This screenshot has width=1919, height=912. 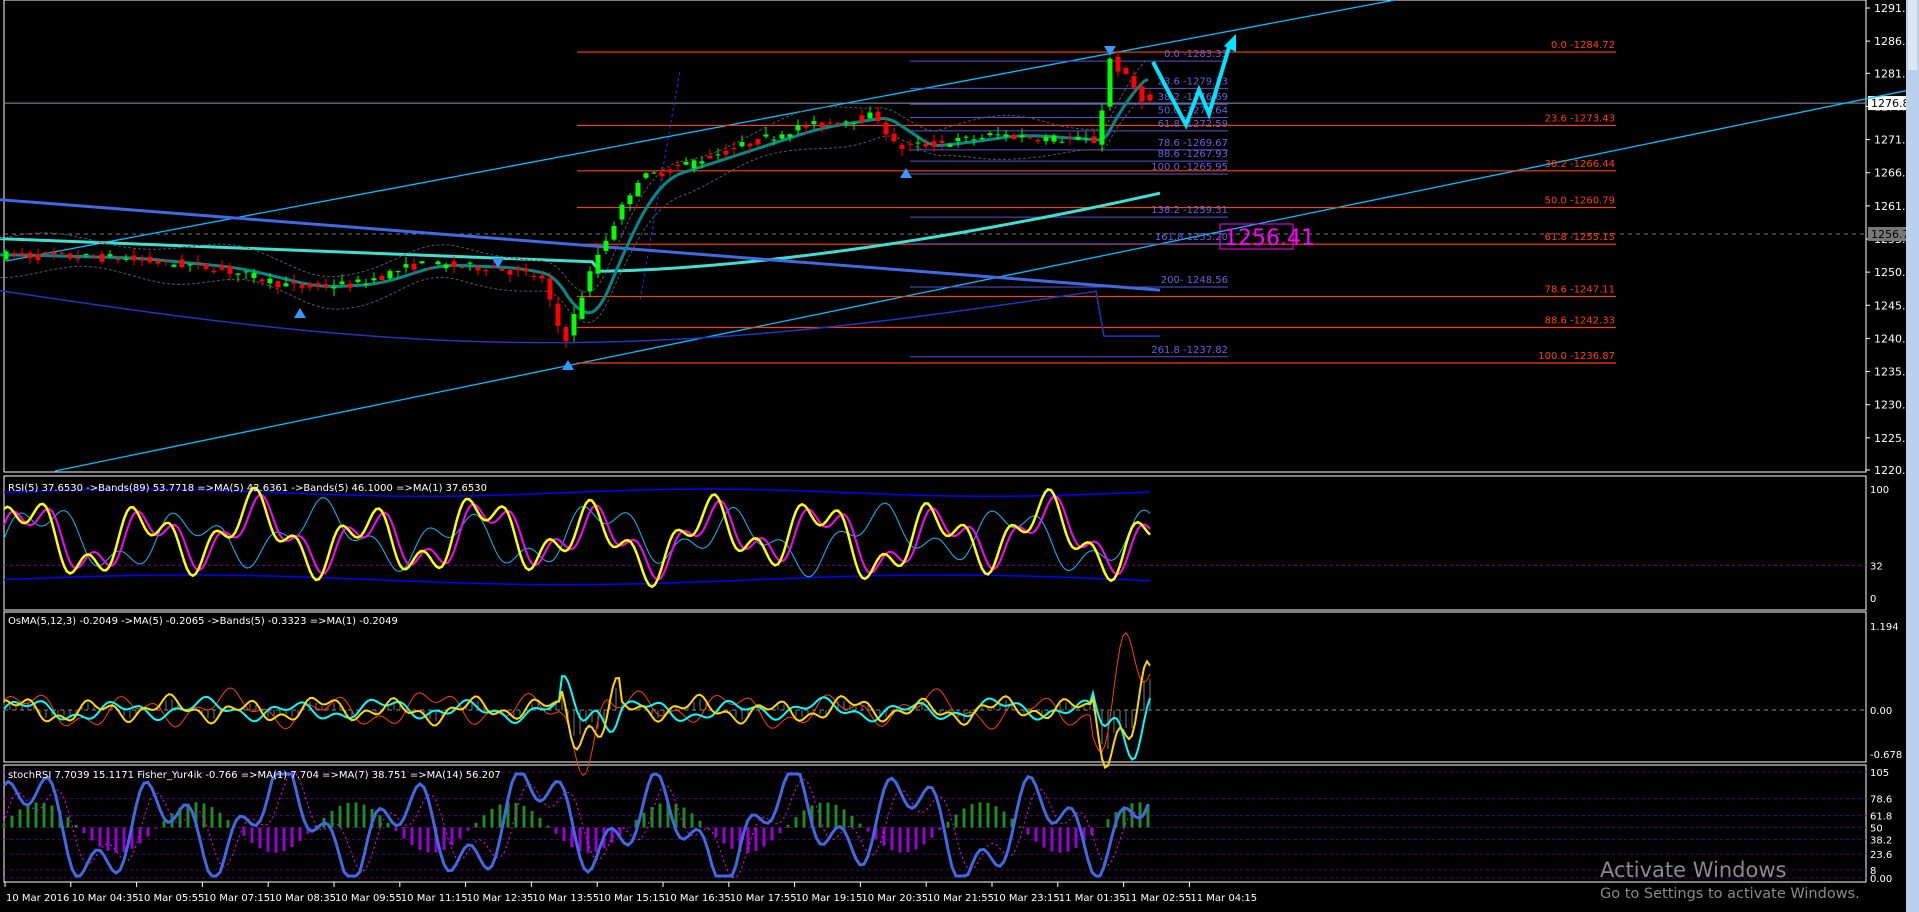 What do you see at coordinates (1193, 124) in the screenshot?
I see `fib-purple-label: 61.8 -1272.59` at bounding box center [1193, 124].